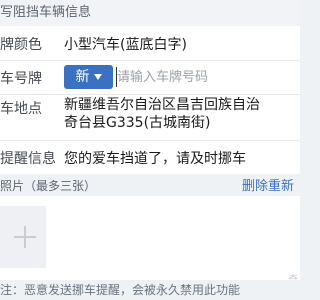 This screenshot has width=320, height=300. I want to click on plate-color-value: 小型汽车(蓝底白字), so click(125, 45).